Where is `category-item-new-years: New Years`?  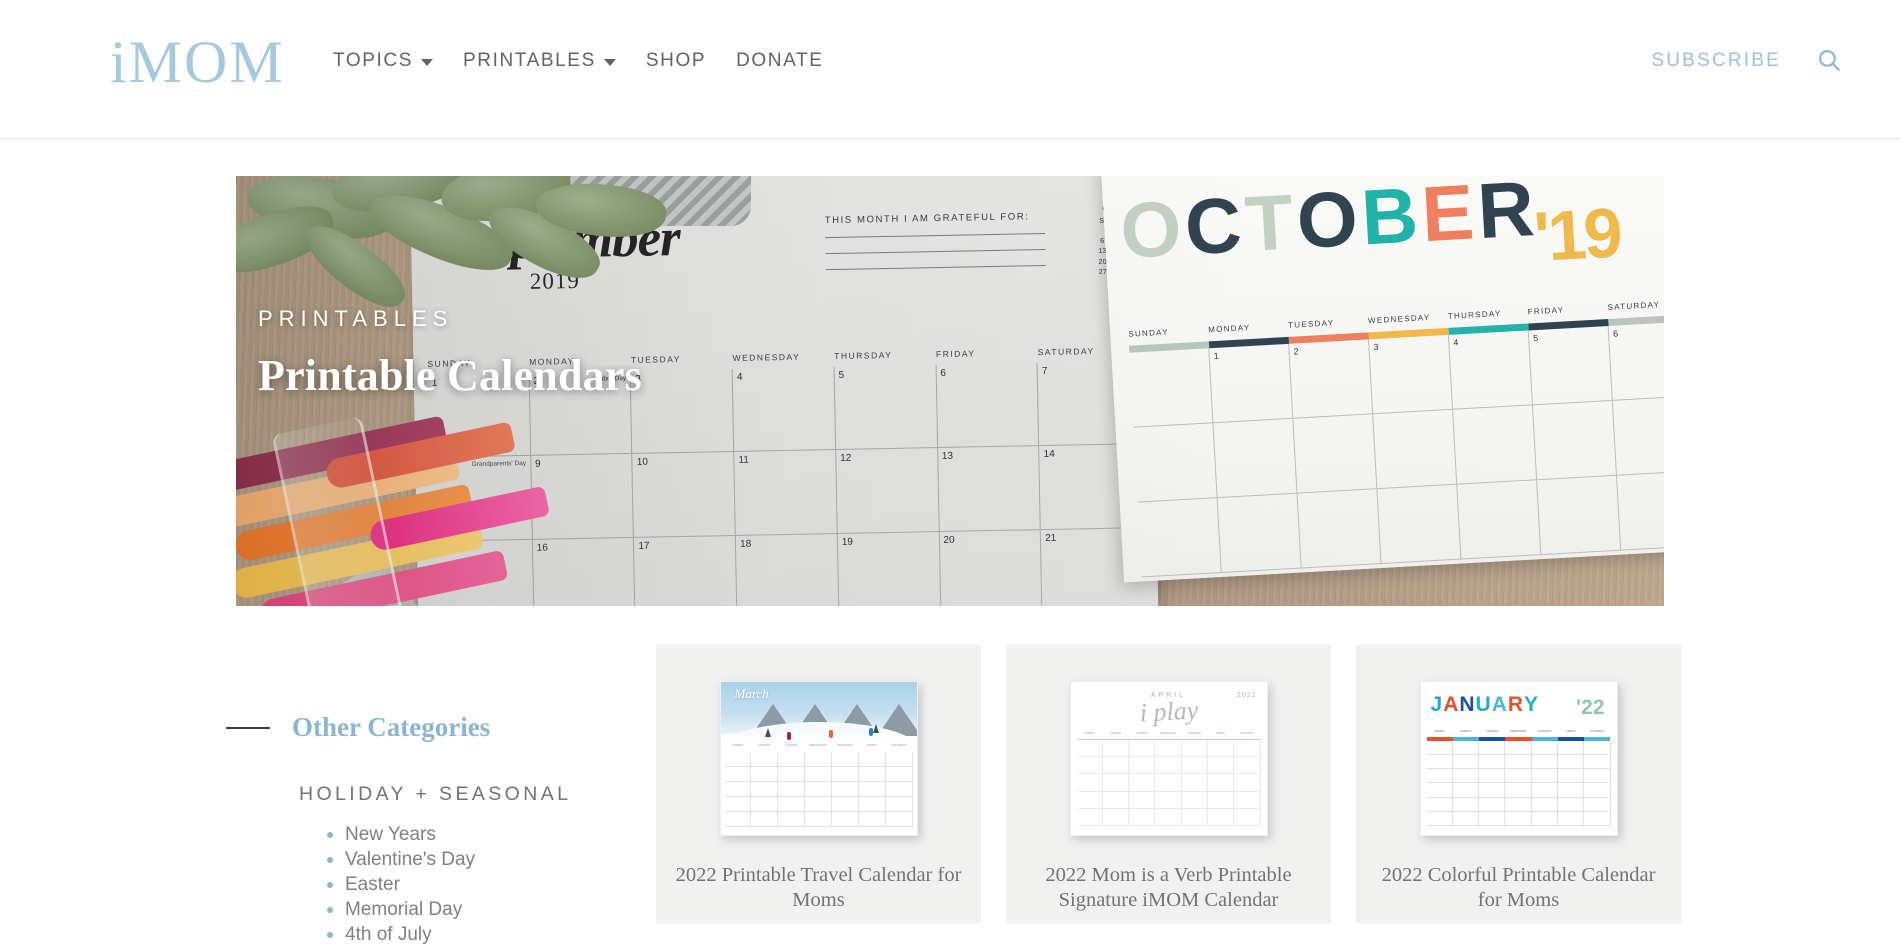
category-item-new-years: New Years is located at coordinates (474, 835).